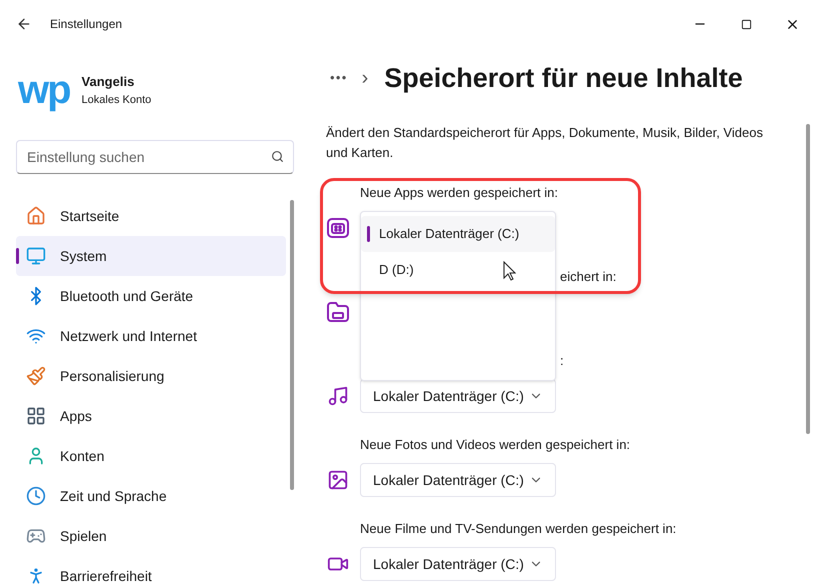 The height and width of the screenshot is (584, 815). What do you see at coordinates (277, 156) in the screenshot?
I see `search-icon` at bounding box center [277, 156].